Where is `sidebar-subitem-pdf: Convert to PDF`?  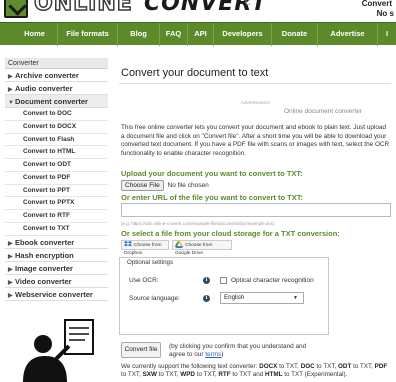
sidebar-subitem-pdf: Convert to PDF is located at coordinates (56, 178).